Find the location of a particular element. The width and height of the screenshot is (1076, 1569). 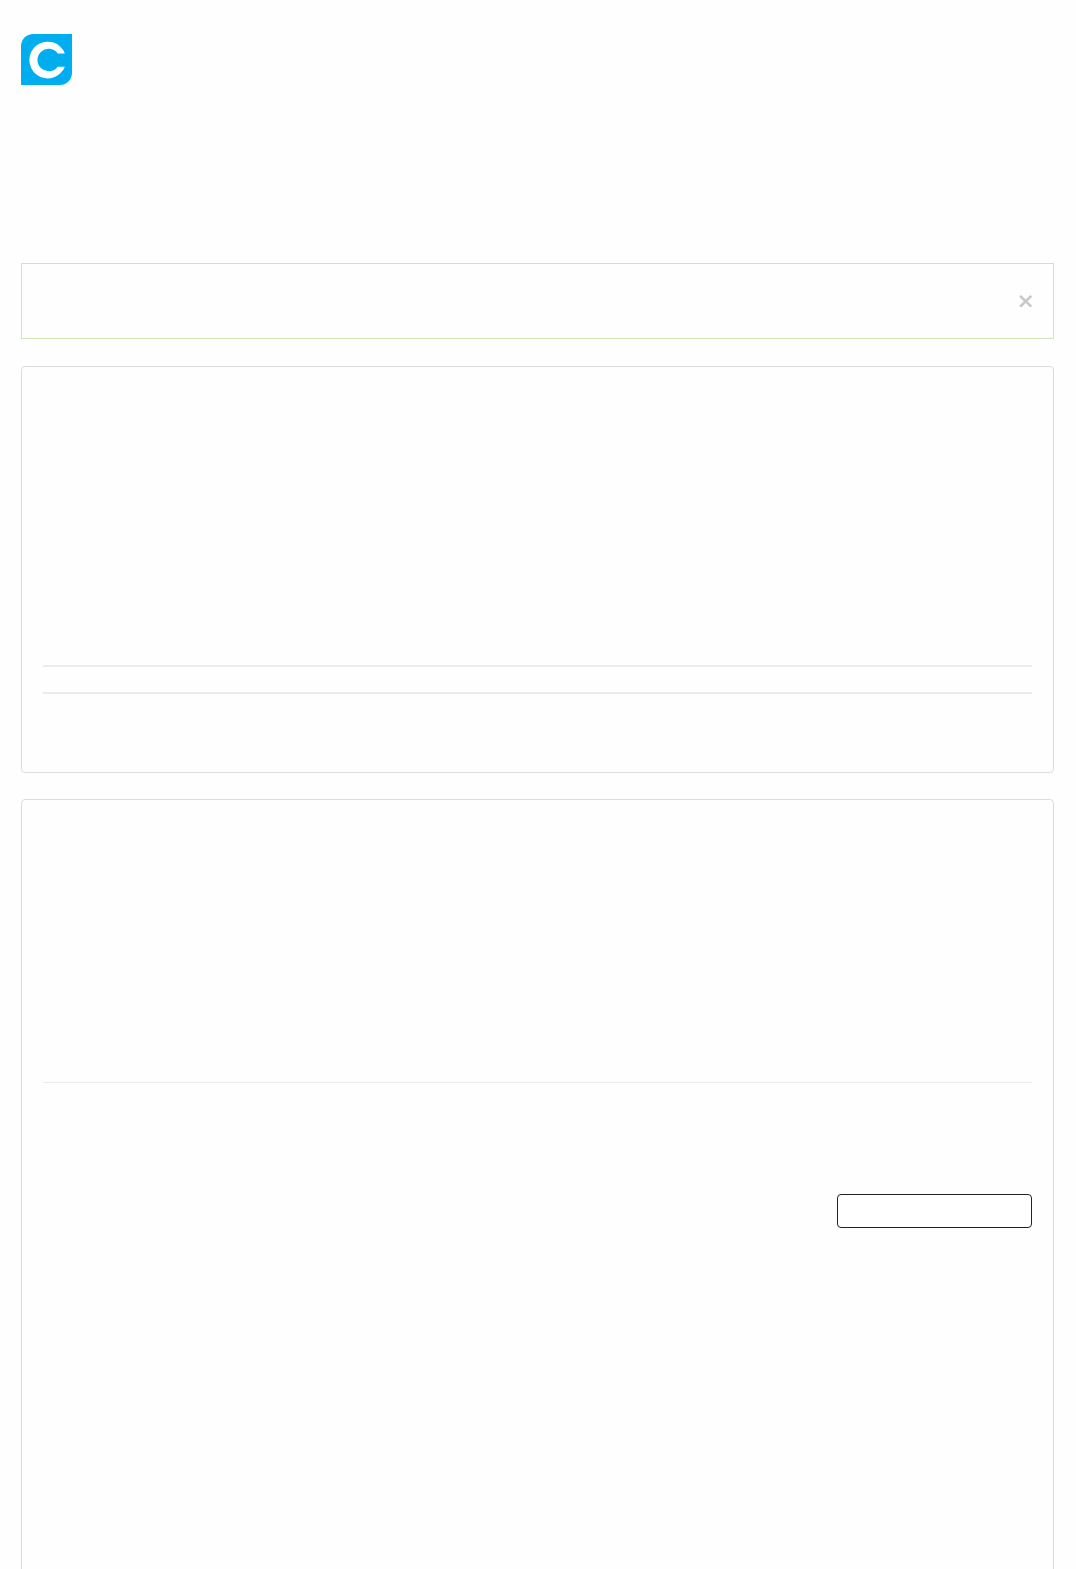

logo-icon is located at coordinates (46, 59).